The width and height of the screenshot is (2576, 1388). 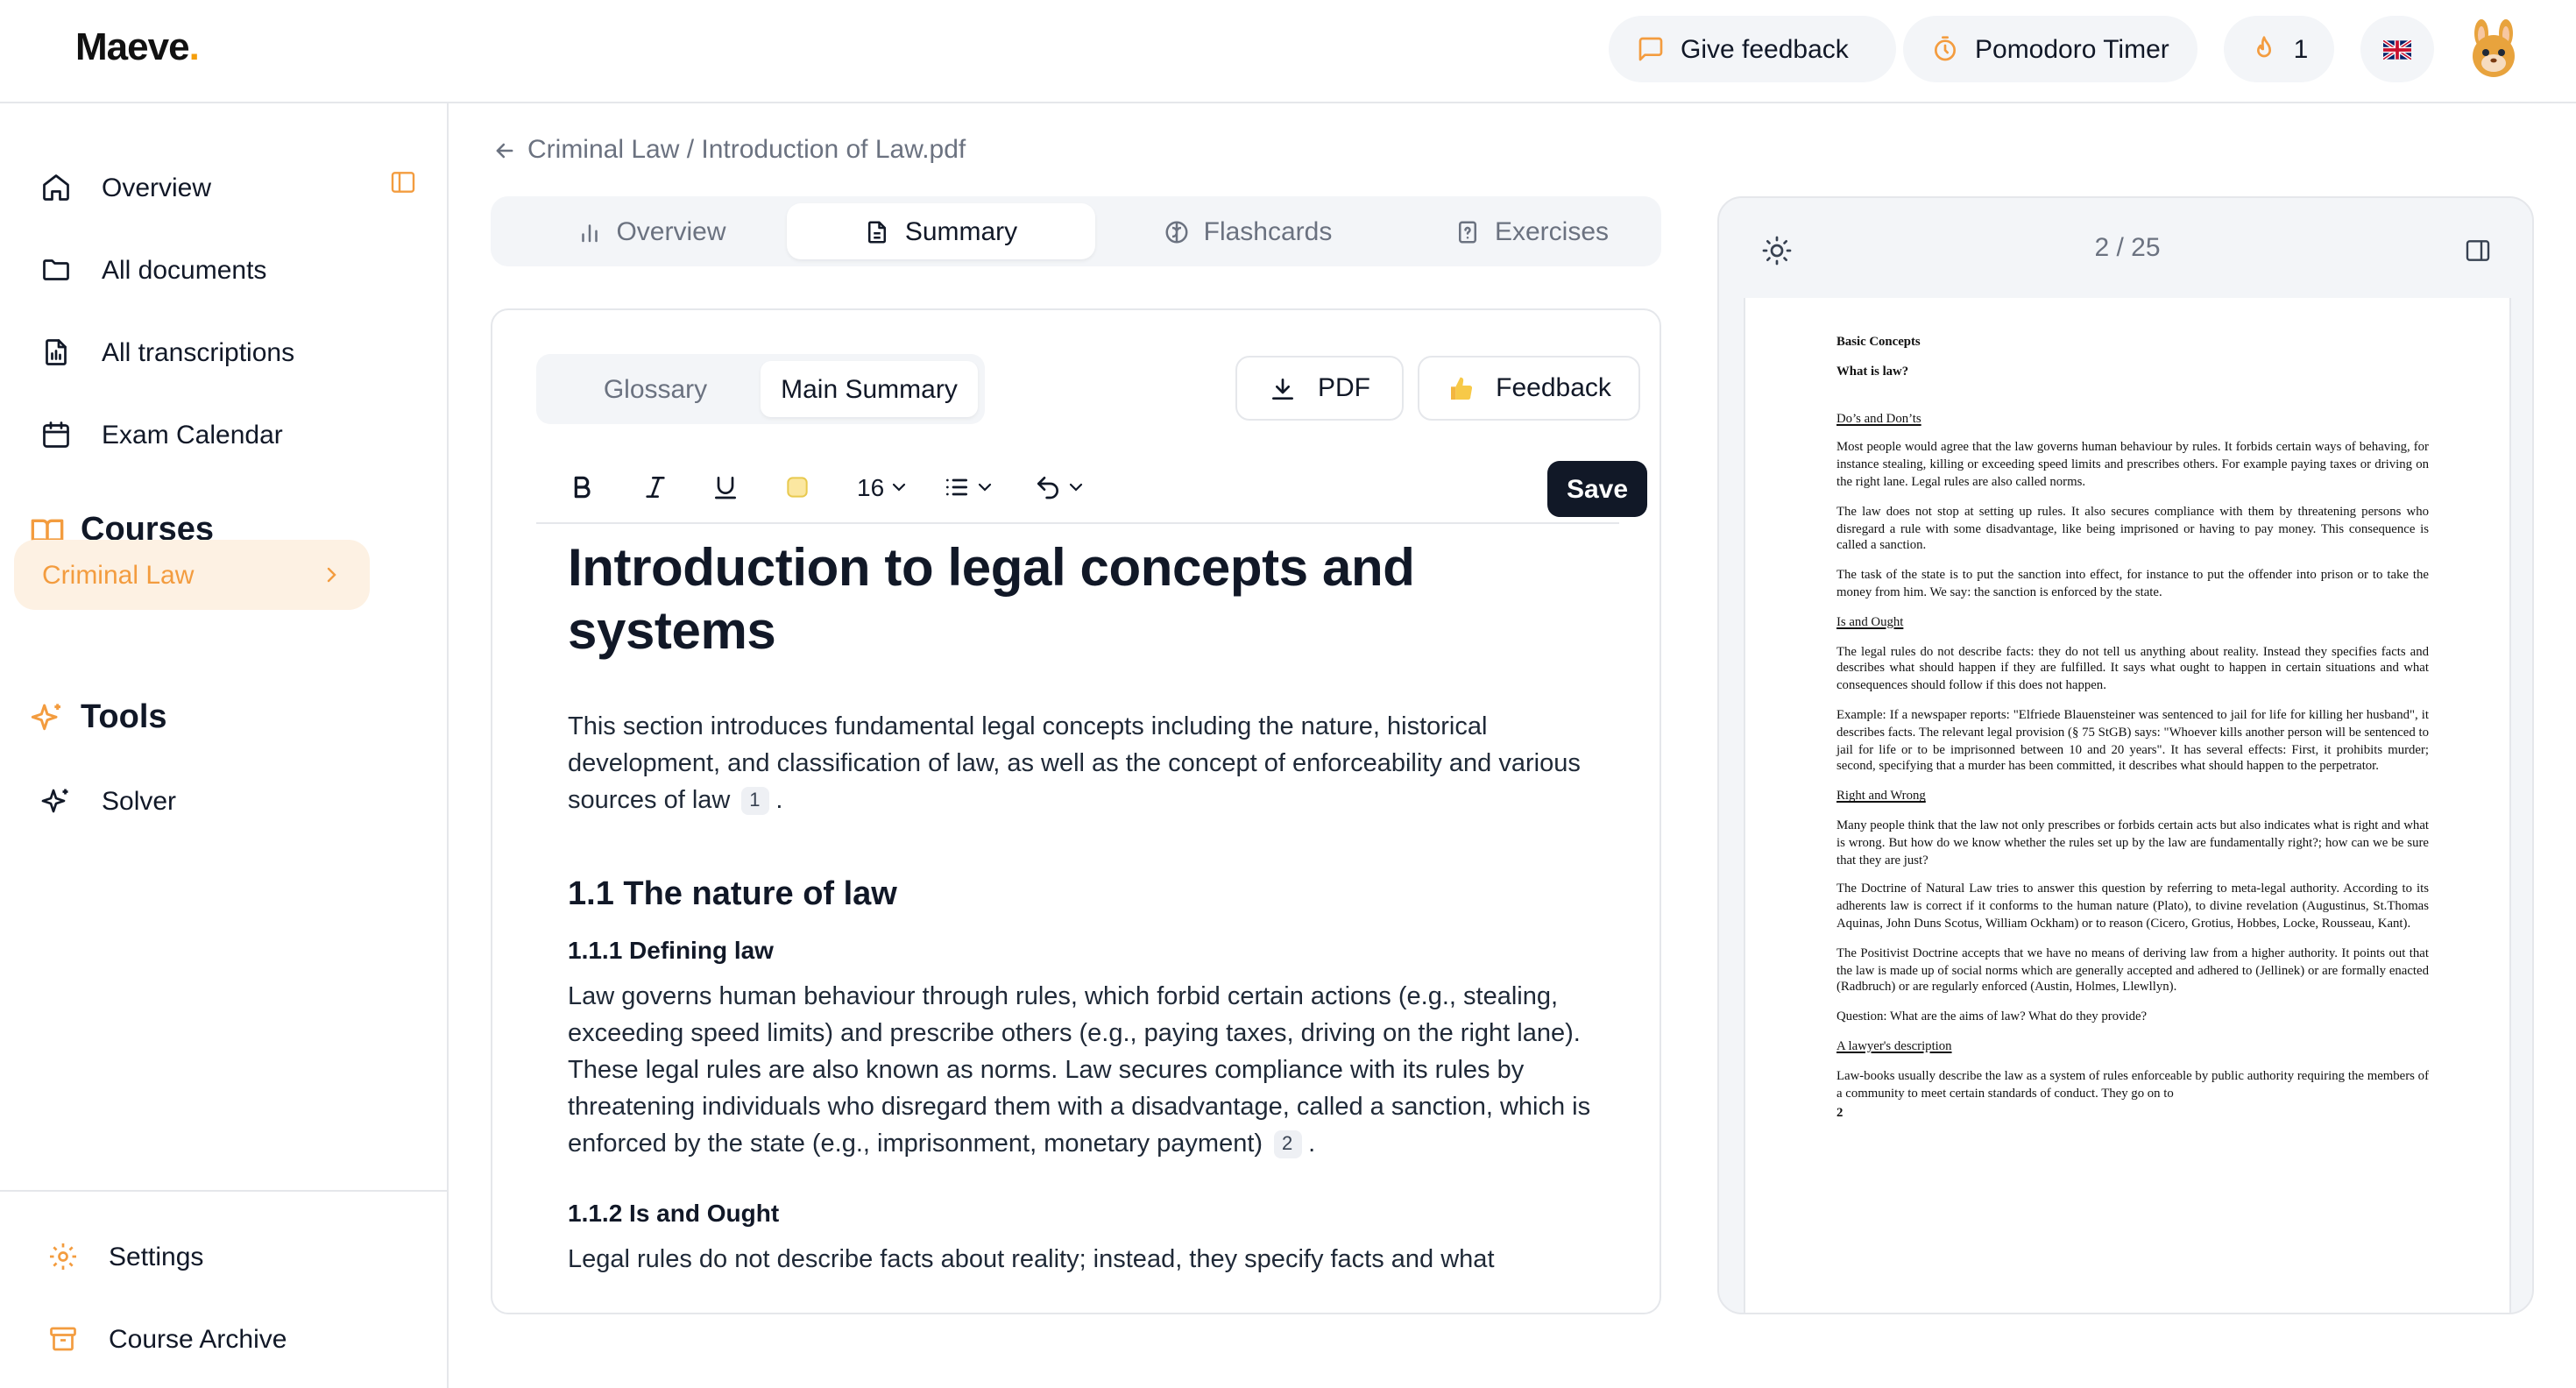 I want to click on panel-toggle-icon, so click(x=2478, y=251).